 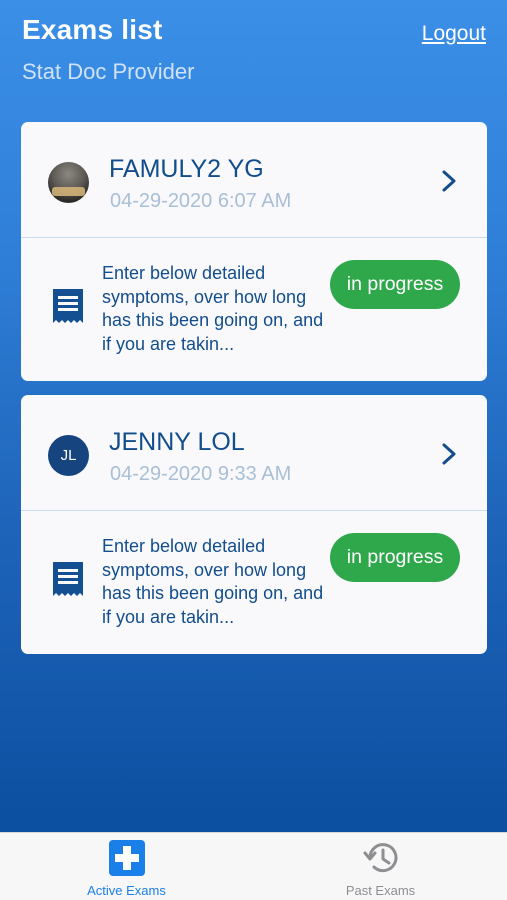 What do you see at coordinates (186, 169) in the screenshot?
I see `patient-name: FAMULY2 YG` at bounding box center [186, 169].